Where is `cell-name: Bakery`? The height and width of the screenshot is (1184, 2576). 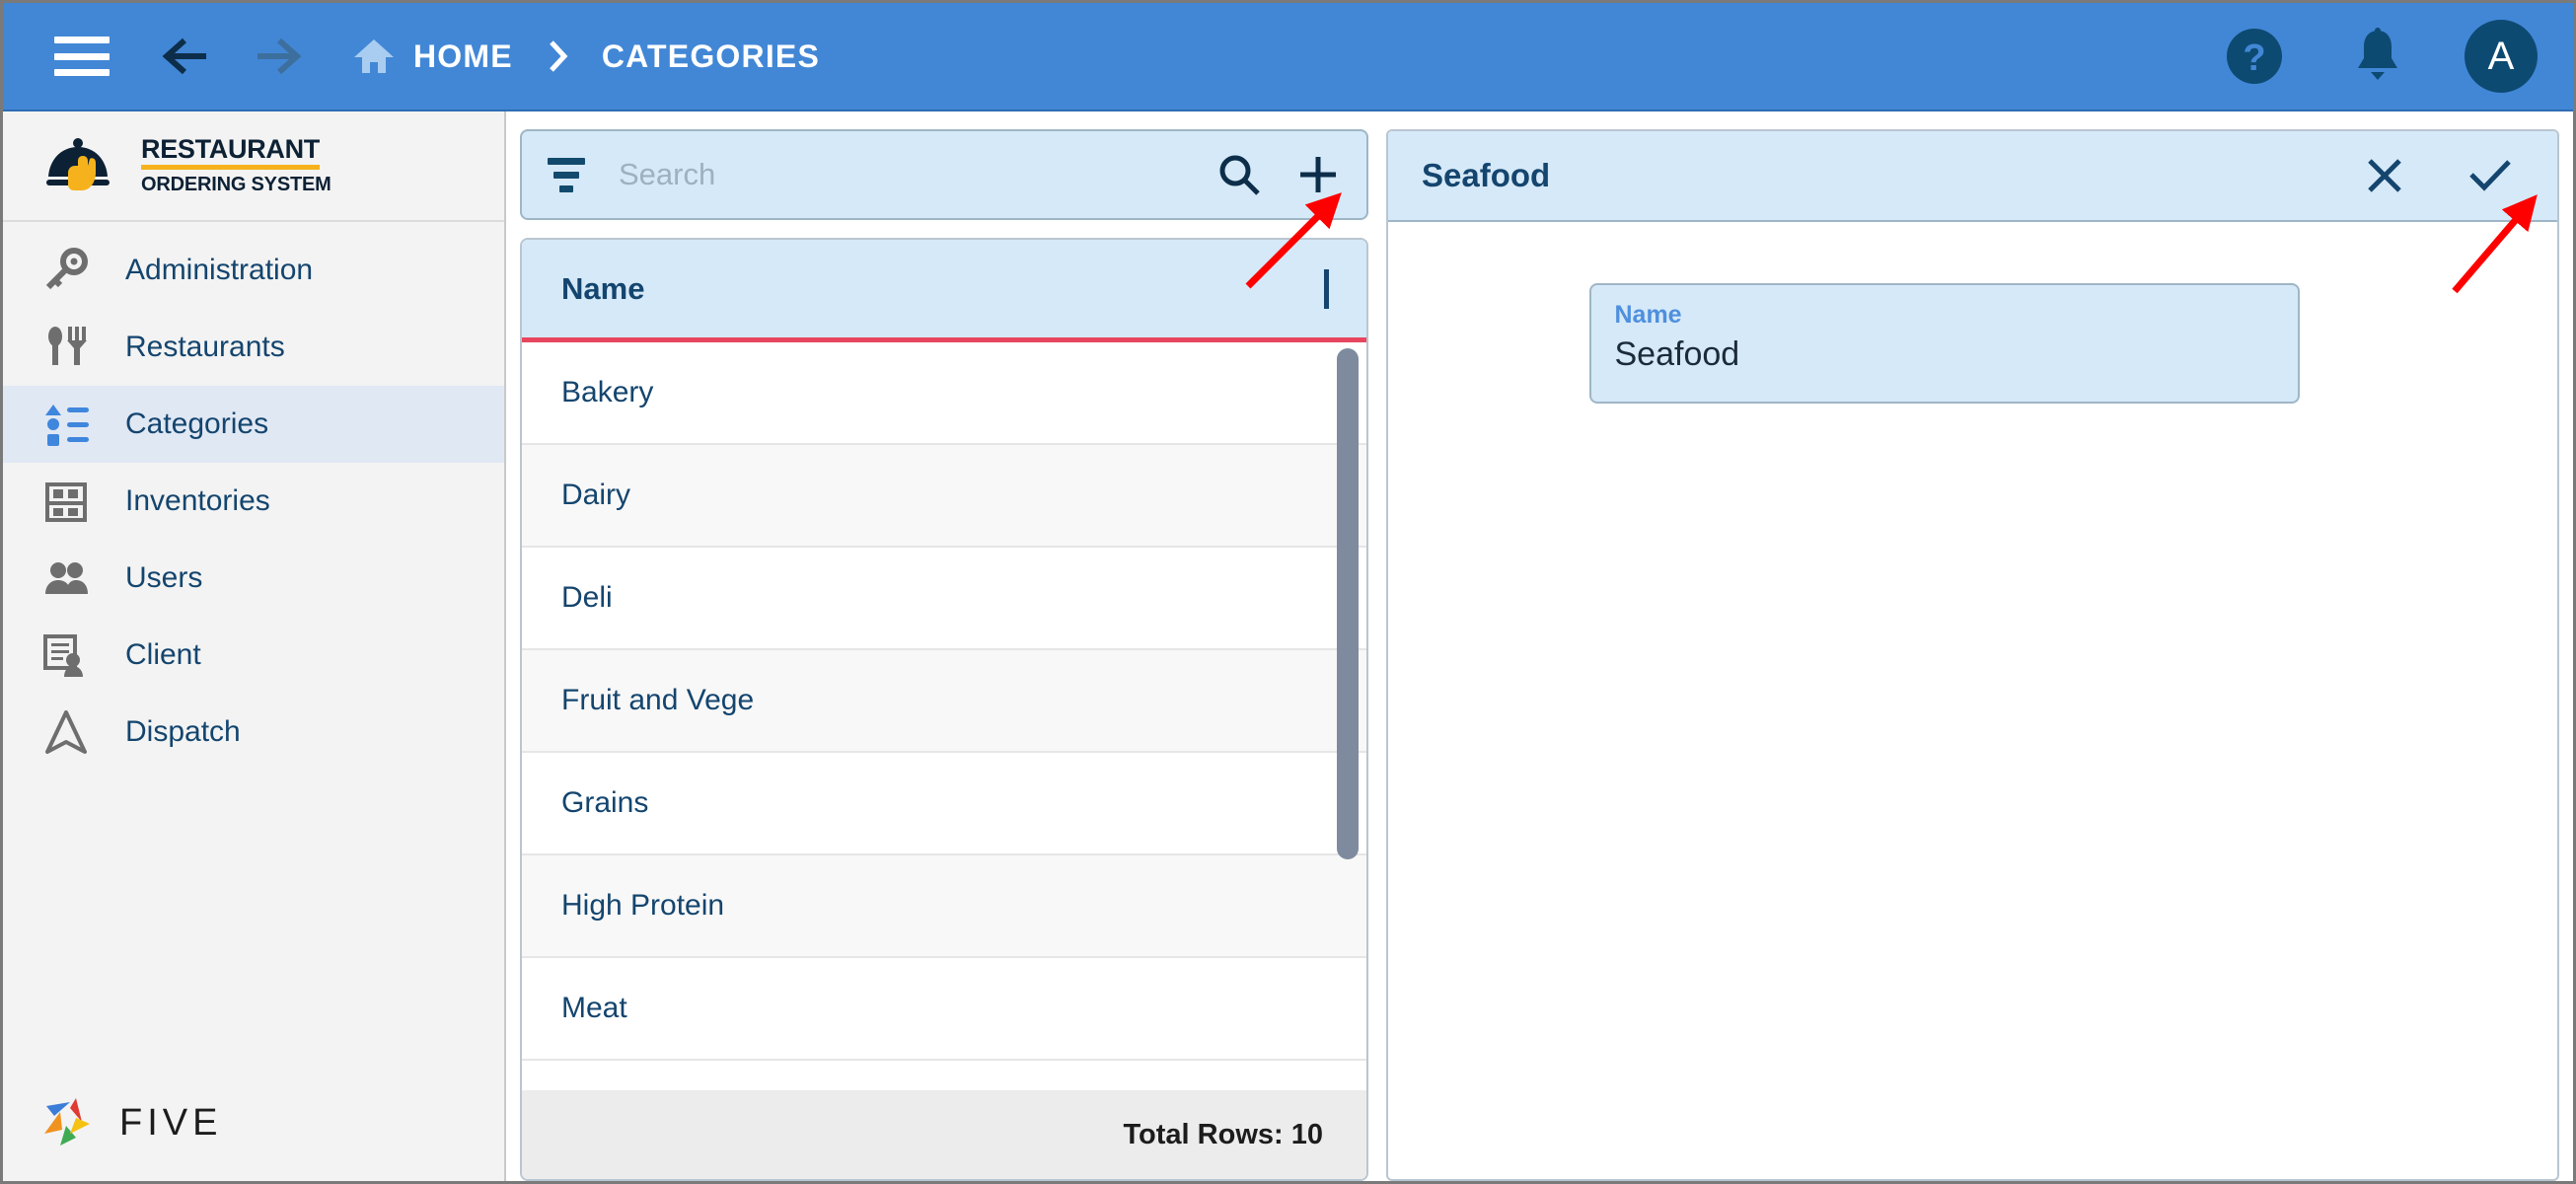 cell-name: Bakery is located at coordinates (607, 392).